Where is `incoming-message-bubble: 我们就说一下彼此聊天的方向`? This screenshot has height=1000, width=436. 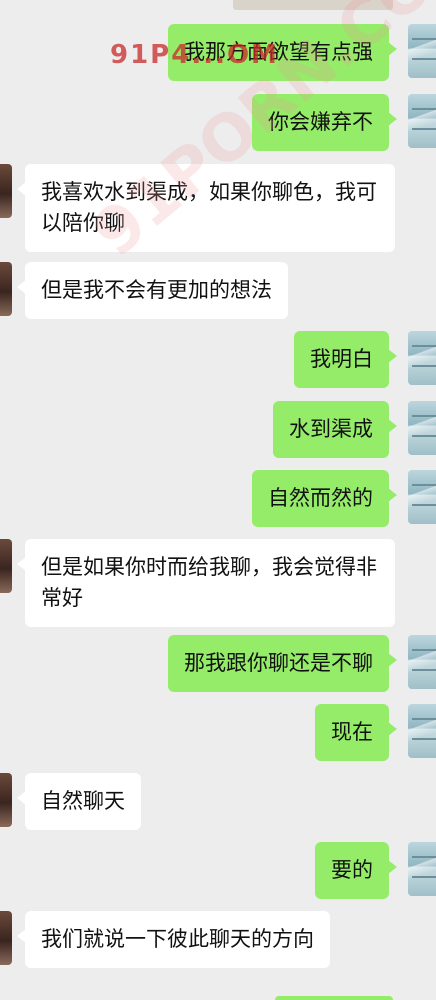
incoming-message-bubble: 我们就说一下彼此聊天的方向 is located at coordinates (173, 939).